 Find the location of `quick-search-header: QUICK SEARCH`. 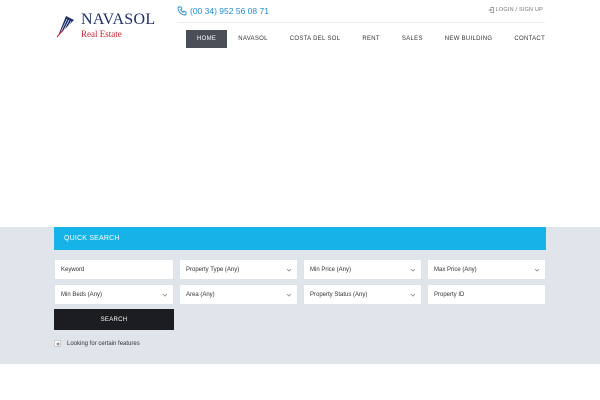

quick-search-header: QUICK SEARCH is located at coordinates (300, 238).